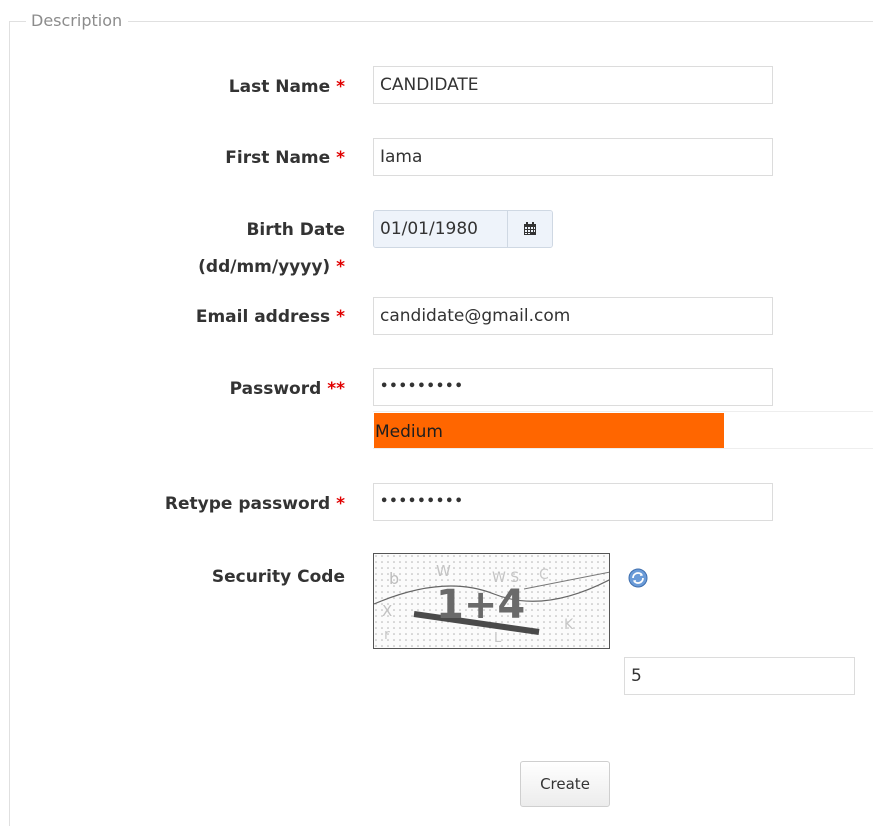 Image resolution: width=873 pixels, height=826 pixels. I want to click on first-name-label-text: First Name, so click(278, 158).